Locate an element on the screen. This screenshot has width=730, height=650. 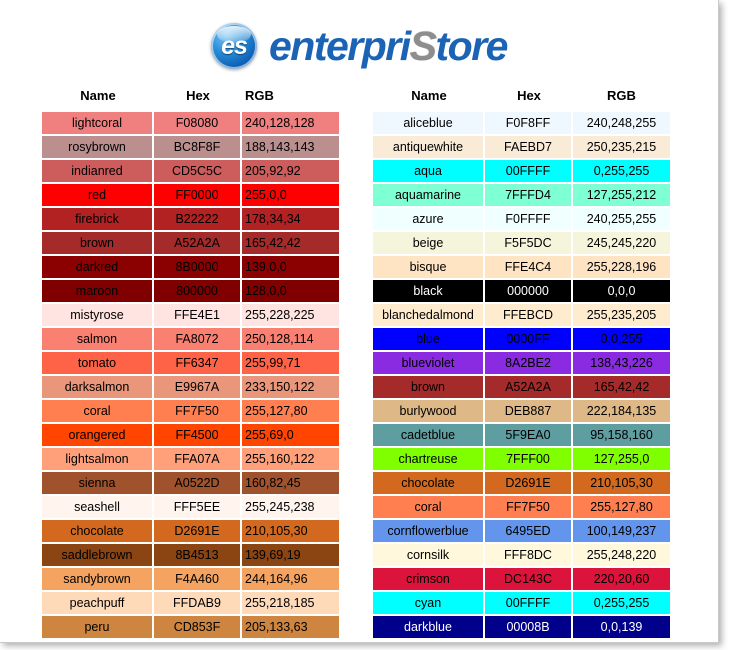
color-row: cornsilk FFF8DC 255,248,220 is located at coordinates (521, 555).